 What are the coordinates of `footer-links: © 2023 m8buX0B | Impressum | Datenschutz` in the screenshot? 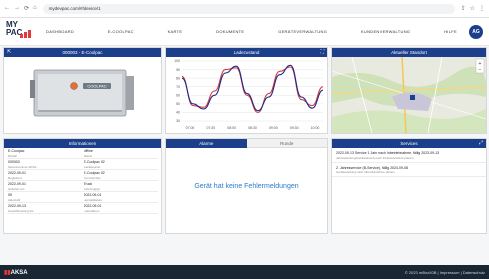 It's located at (445, 272).